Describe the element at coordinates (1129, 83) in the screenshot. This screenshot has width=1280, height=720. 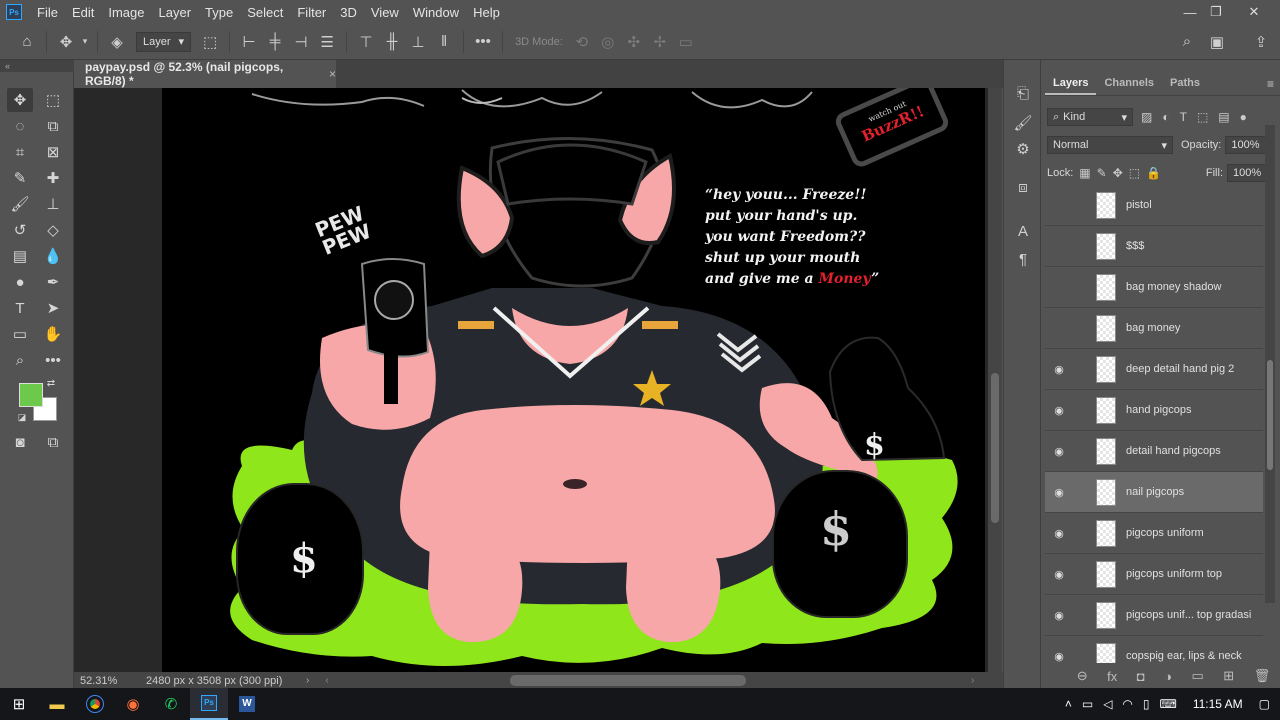
I see `tab-channels: Channels` at that location.